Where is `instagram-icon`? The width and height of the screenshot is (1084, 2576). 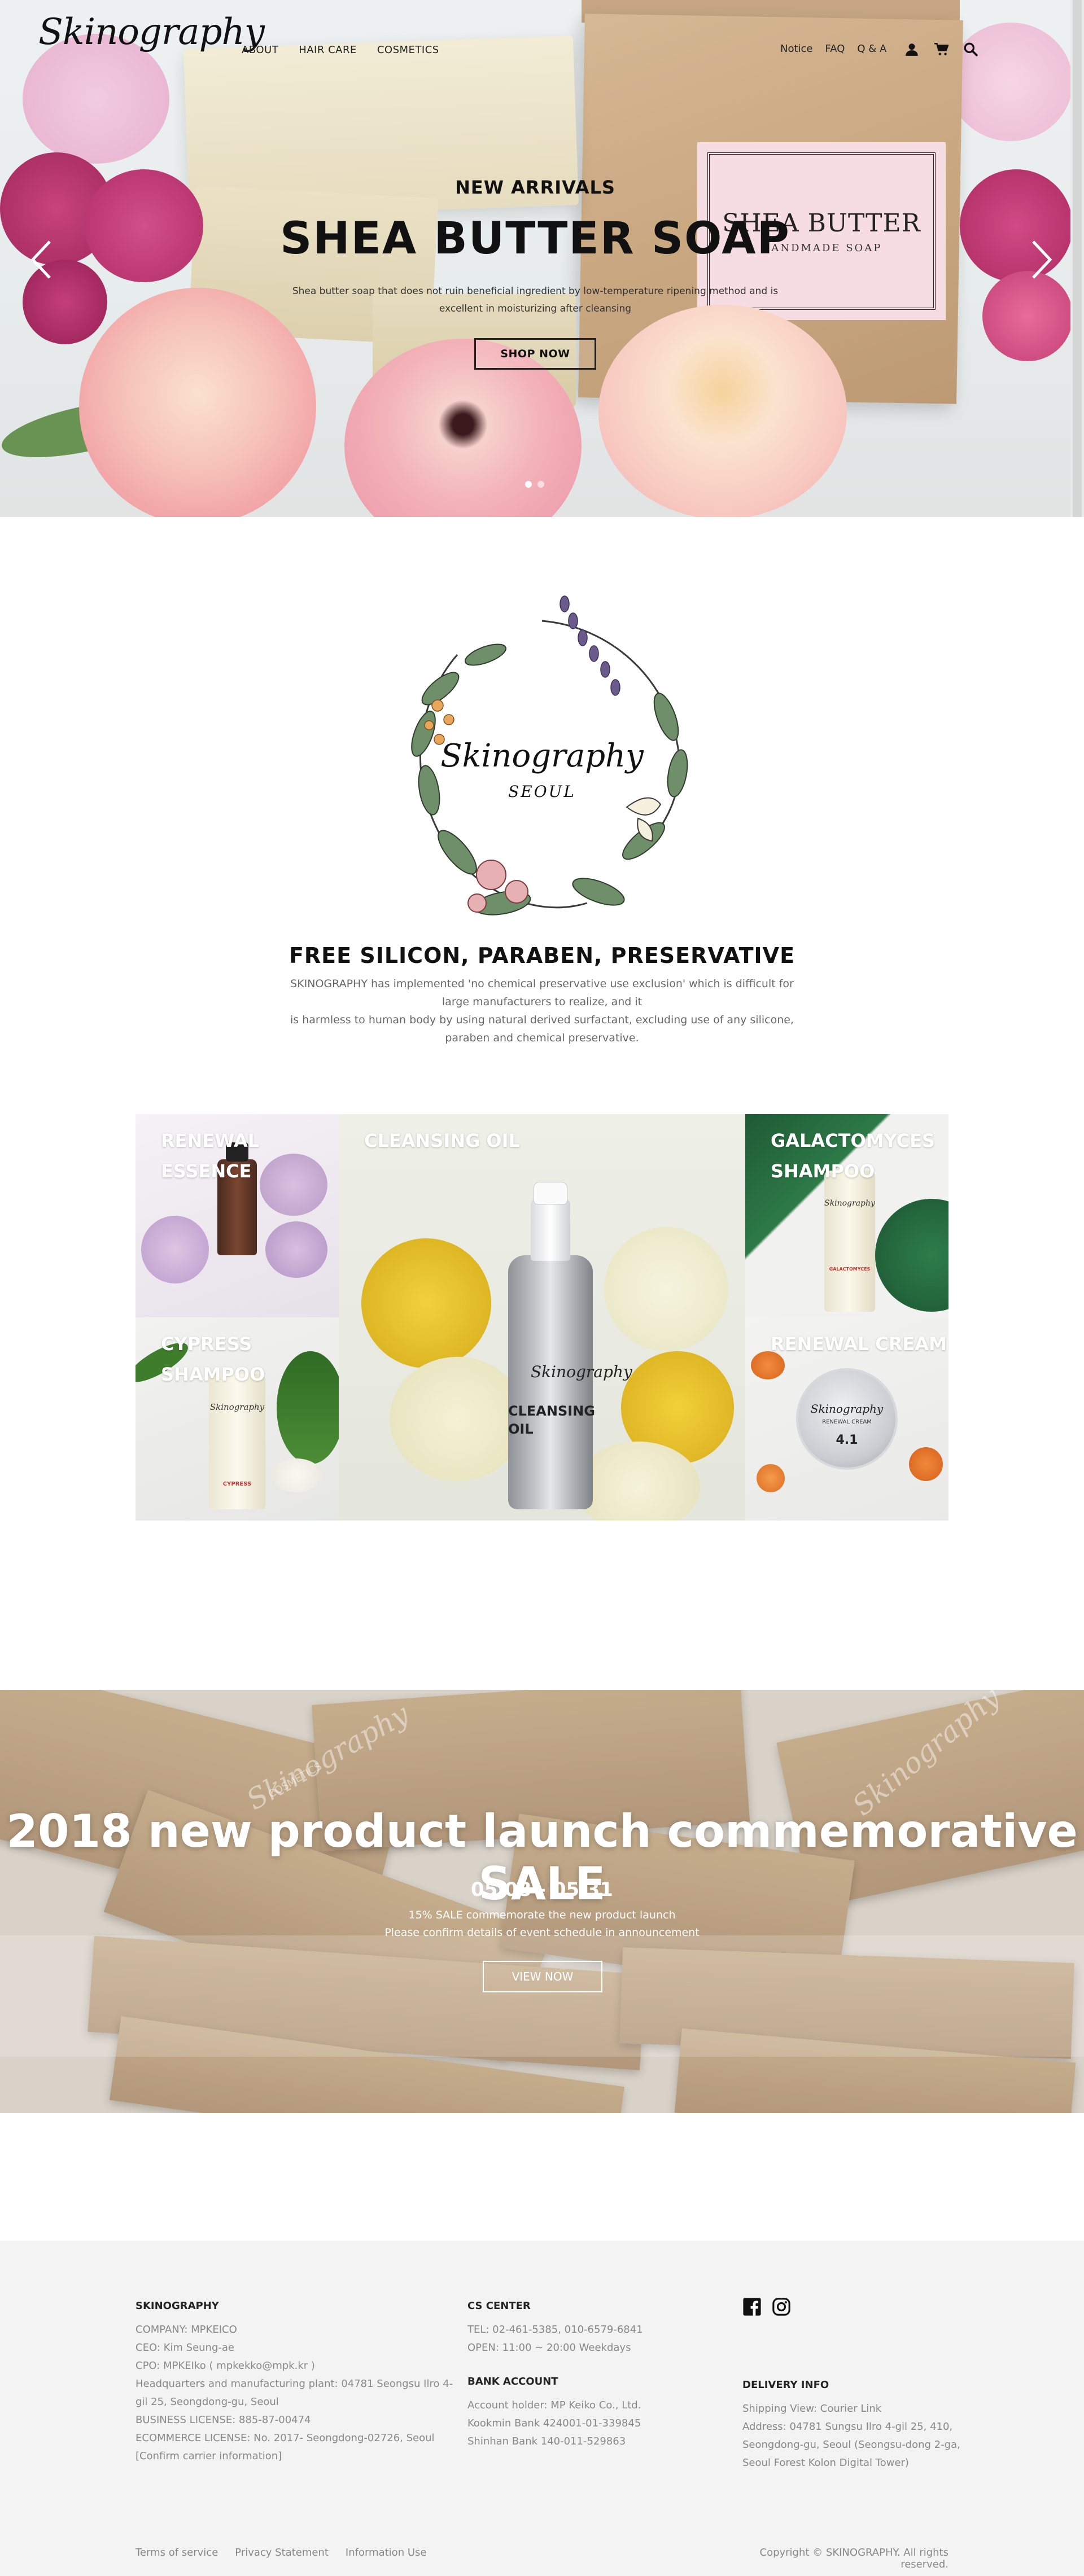
instagram-icon is located at coordinates (781, 2306).